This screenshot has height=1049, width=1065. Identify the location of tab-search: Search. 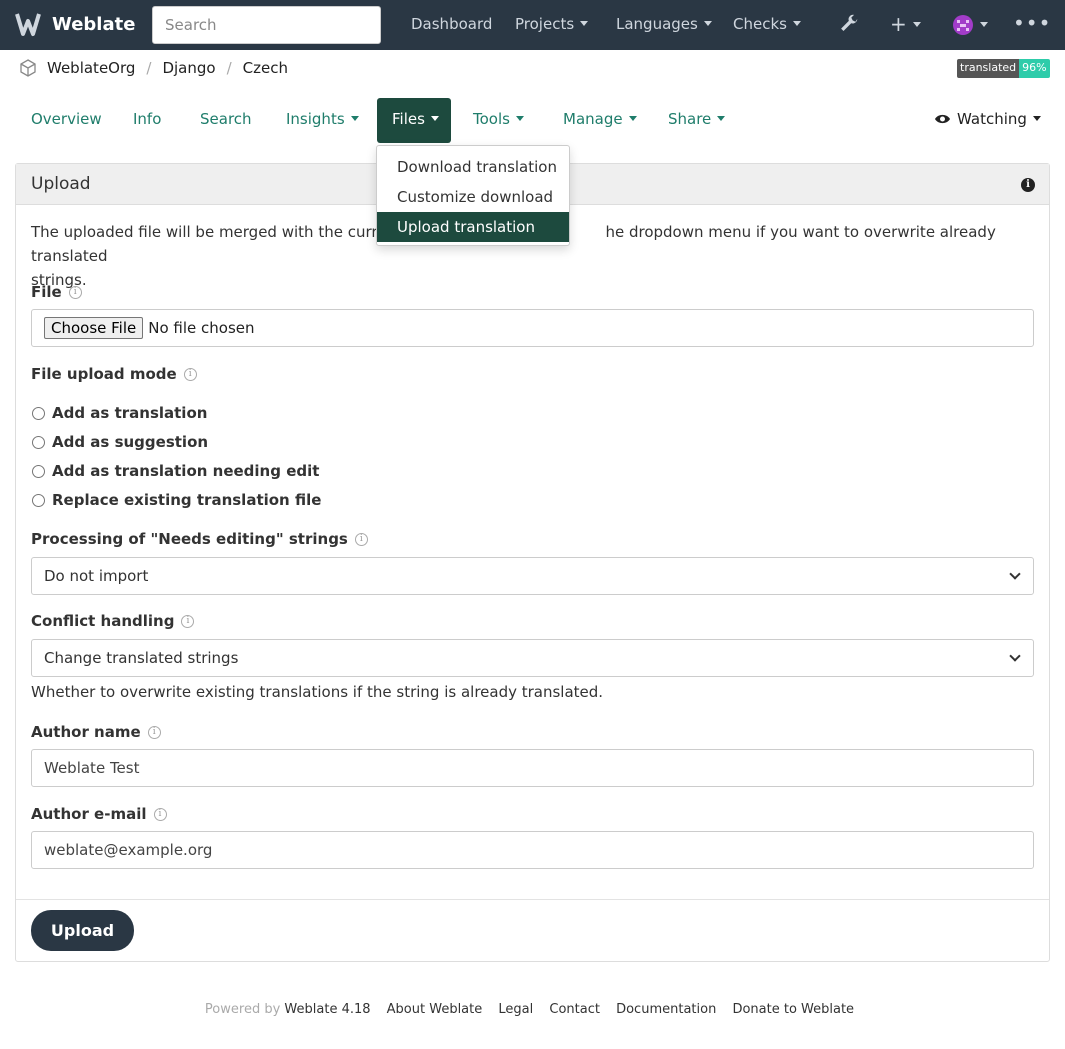
(226, 119).